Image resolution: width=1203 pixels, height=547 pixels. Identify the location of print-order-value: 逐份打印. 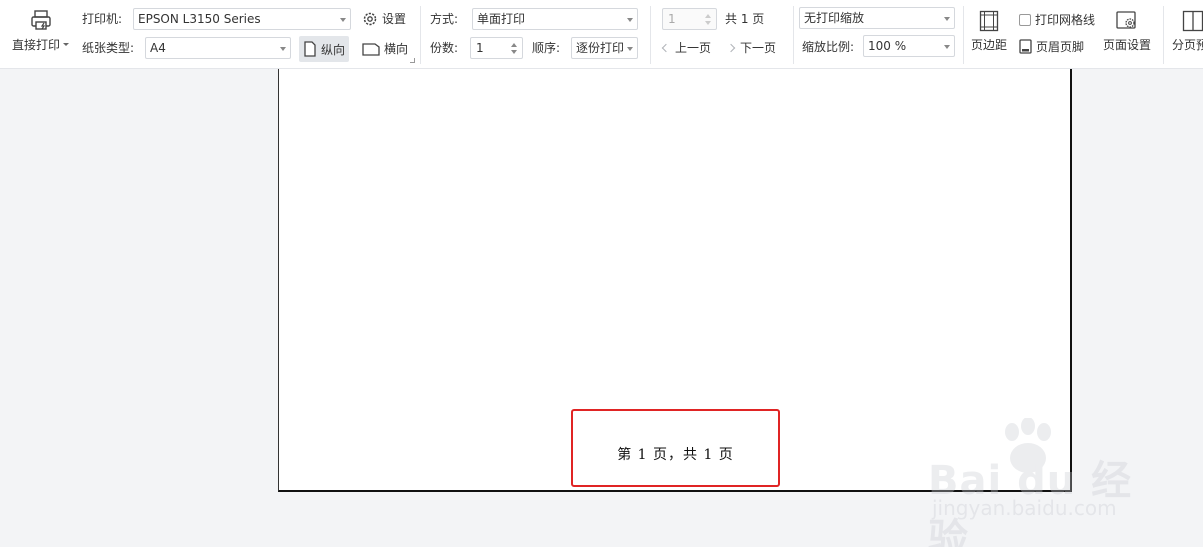
(600, 48).